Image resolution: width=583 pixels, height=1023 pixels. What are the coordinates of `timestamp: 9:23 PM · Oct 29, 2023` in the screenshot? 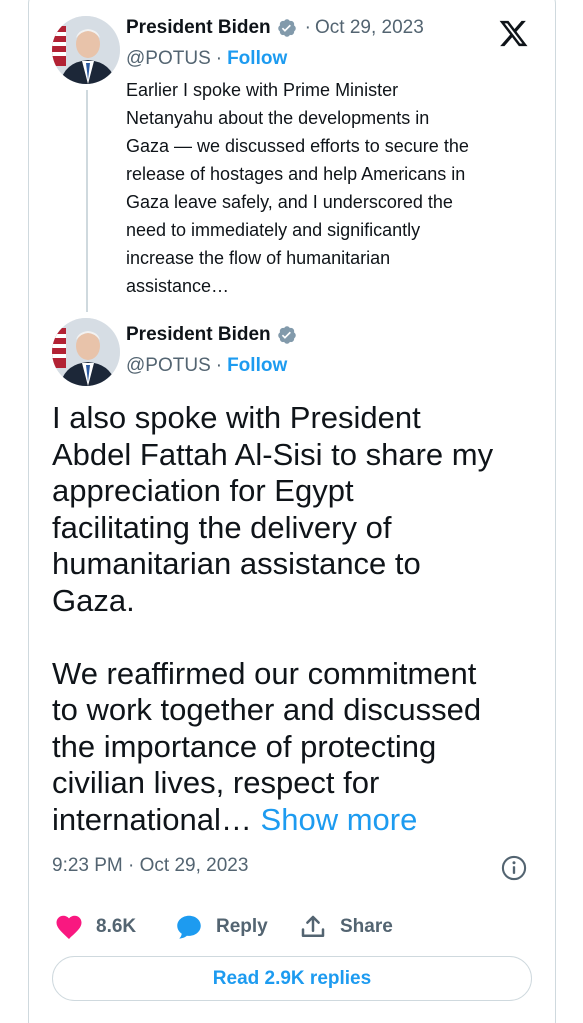 It's located at (150, 866).